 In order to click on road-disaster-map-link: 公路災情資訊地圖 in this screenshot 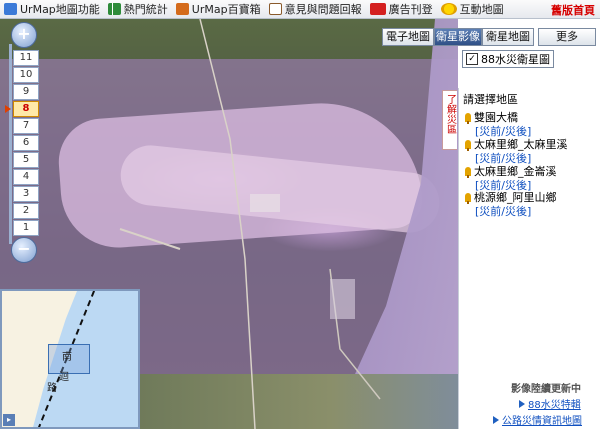, I will do `click(537, 419)`.